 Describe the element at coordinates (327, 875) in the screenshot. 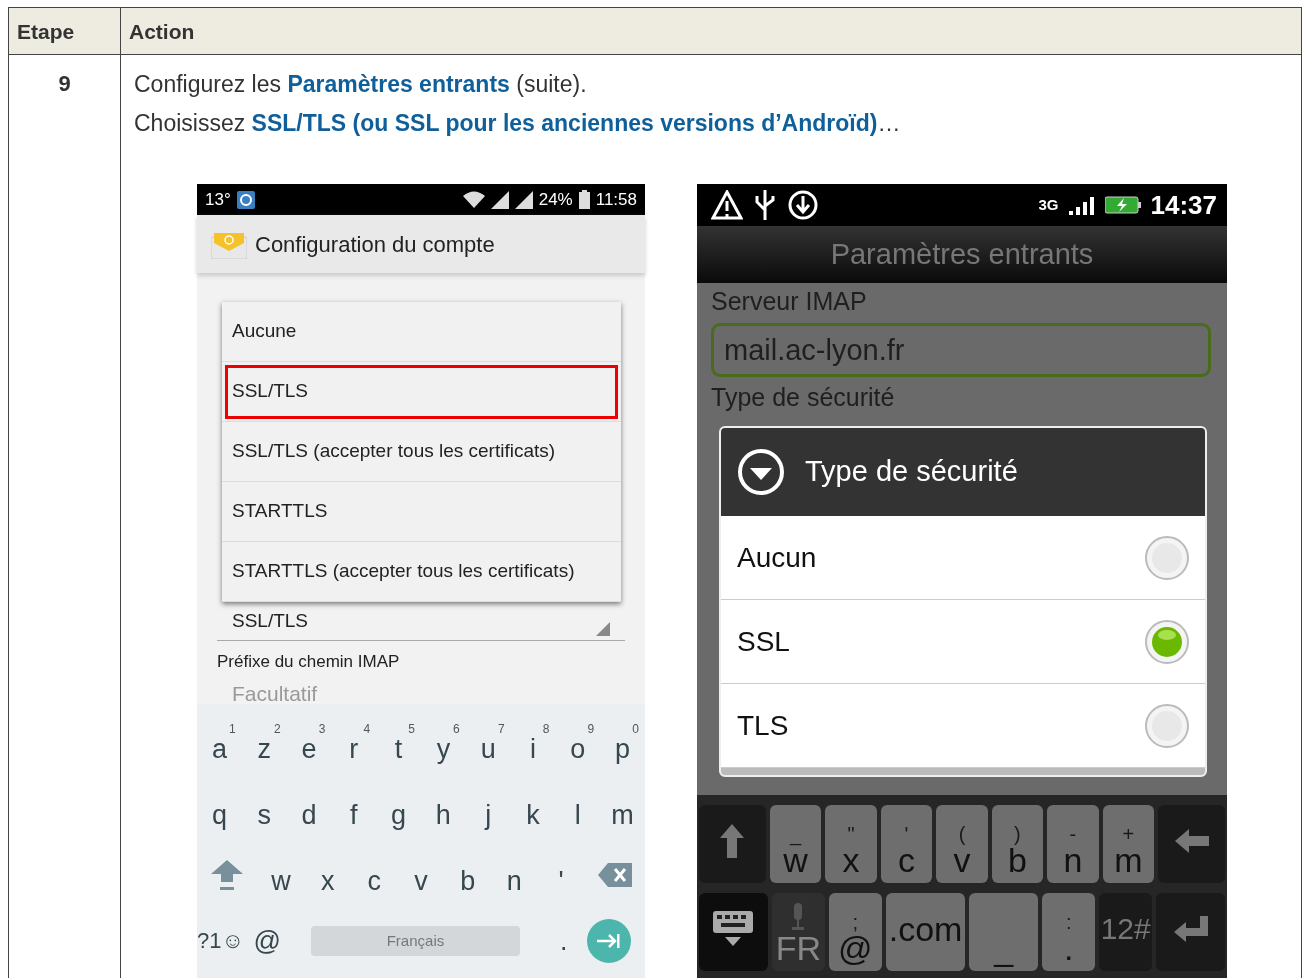

I see `keyboard-key: x` at that location.